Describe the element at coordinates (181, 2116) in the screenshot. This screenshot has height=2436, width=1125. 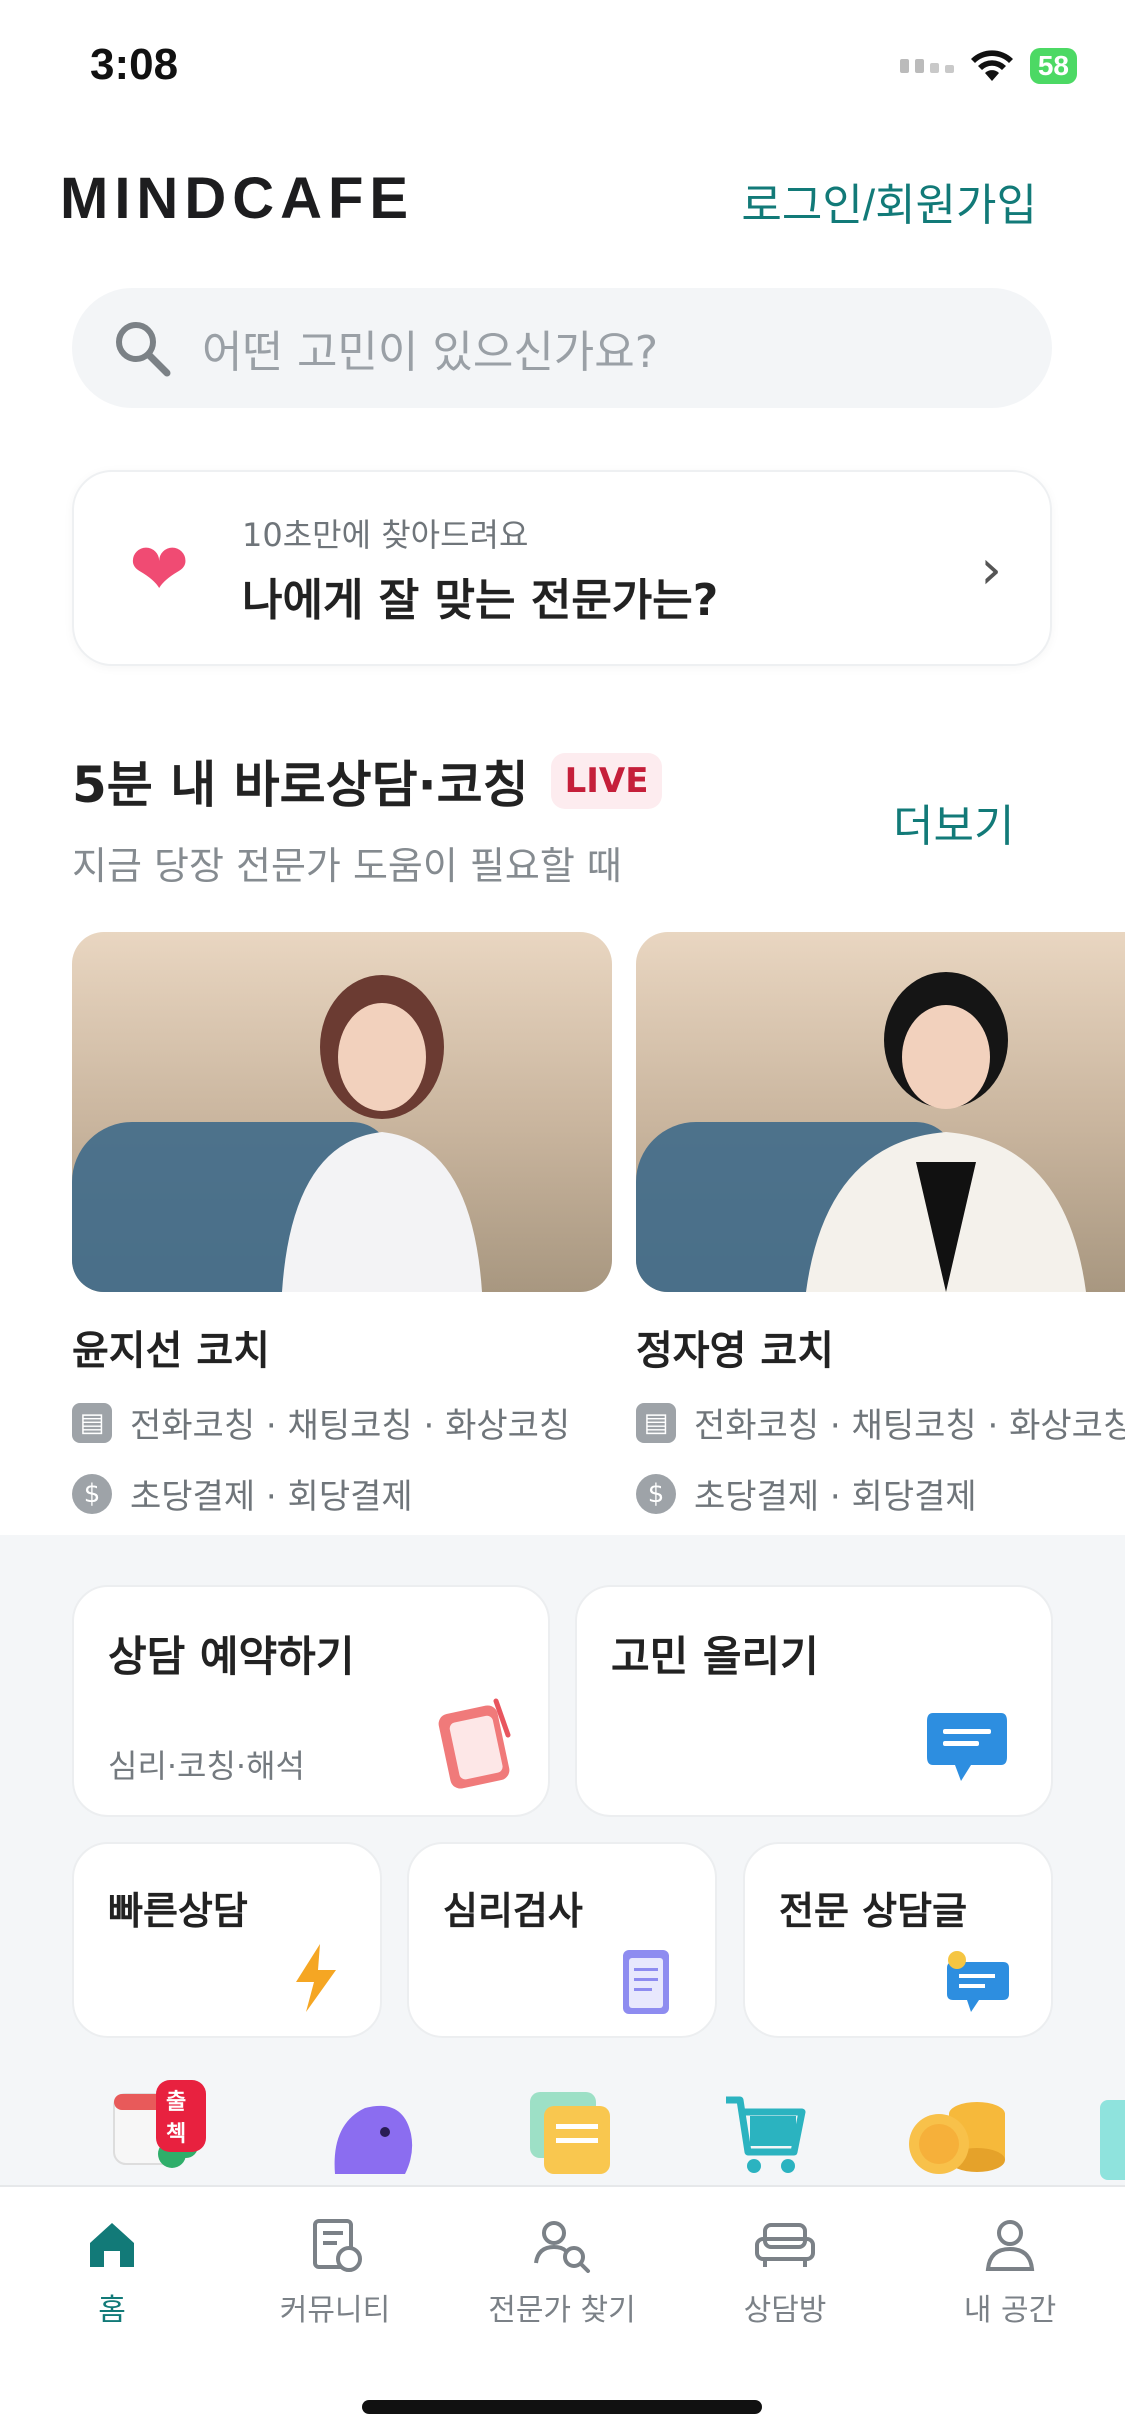
I see `attendance-badge: 출첵` at that location.